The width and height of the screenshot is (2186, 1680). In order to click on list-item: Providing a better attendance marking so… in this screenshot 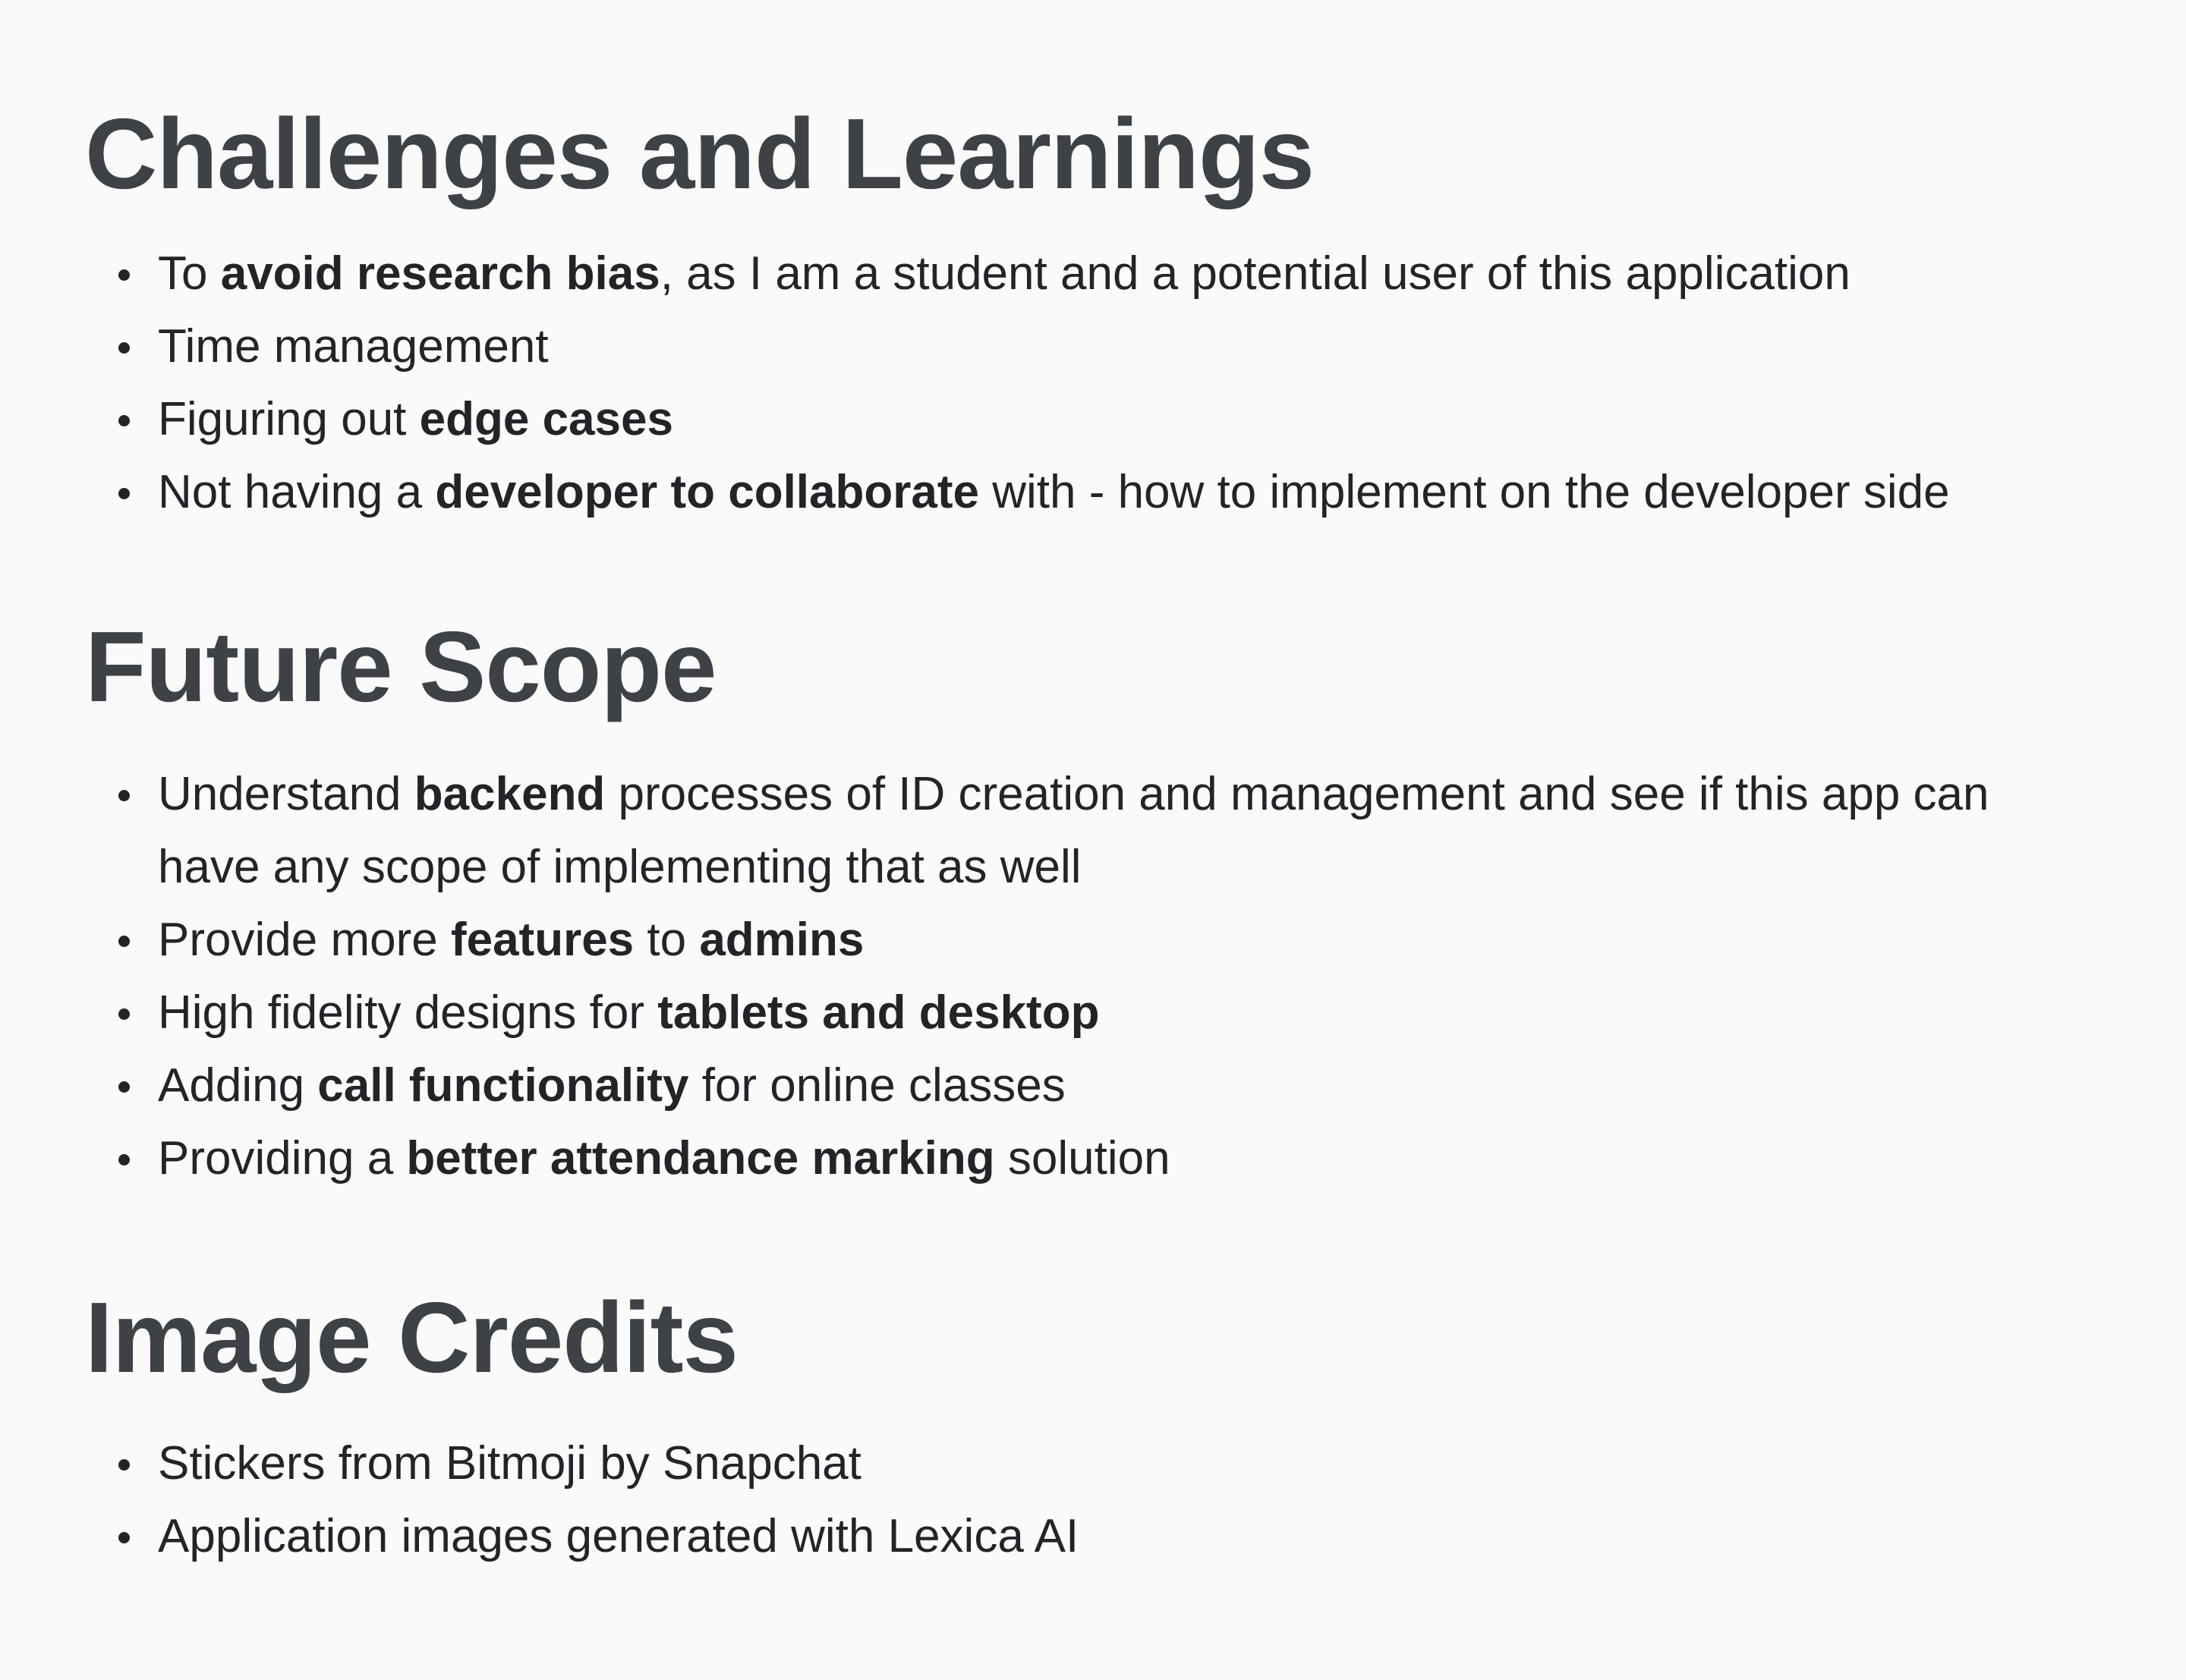, I will do `click(1094, 1158)`.